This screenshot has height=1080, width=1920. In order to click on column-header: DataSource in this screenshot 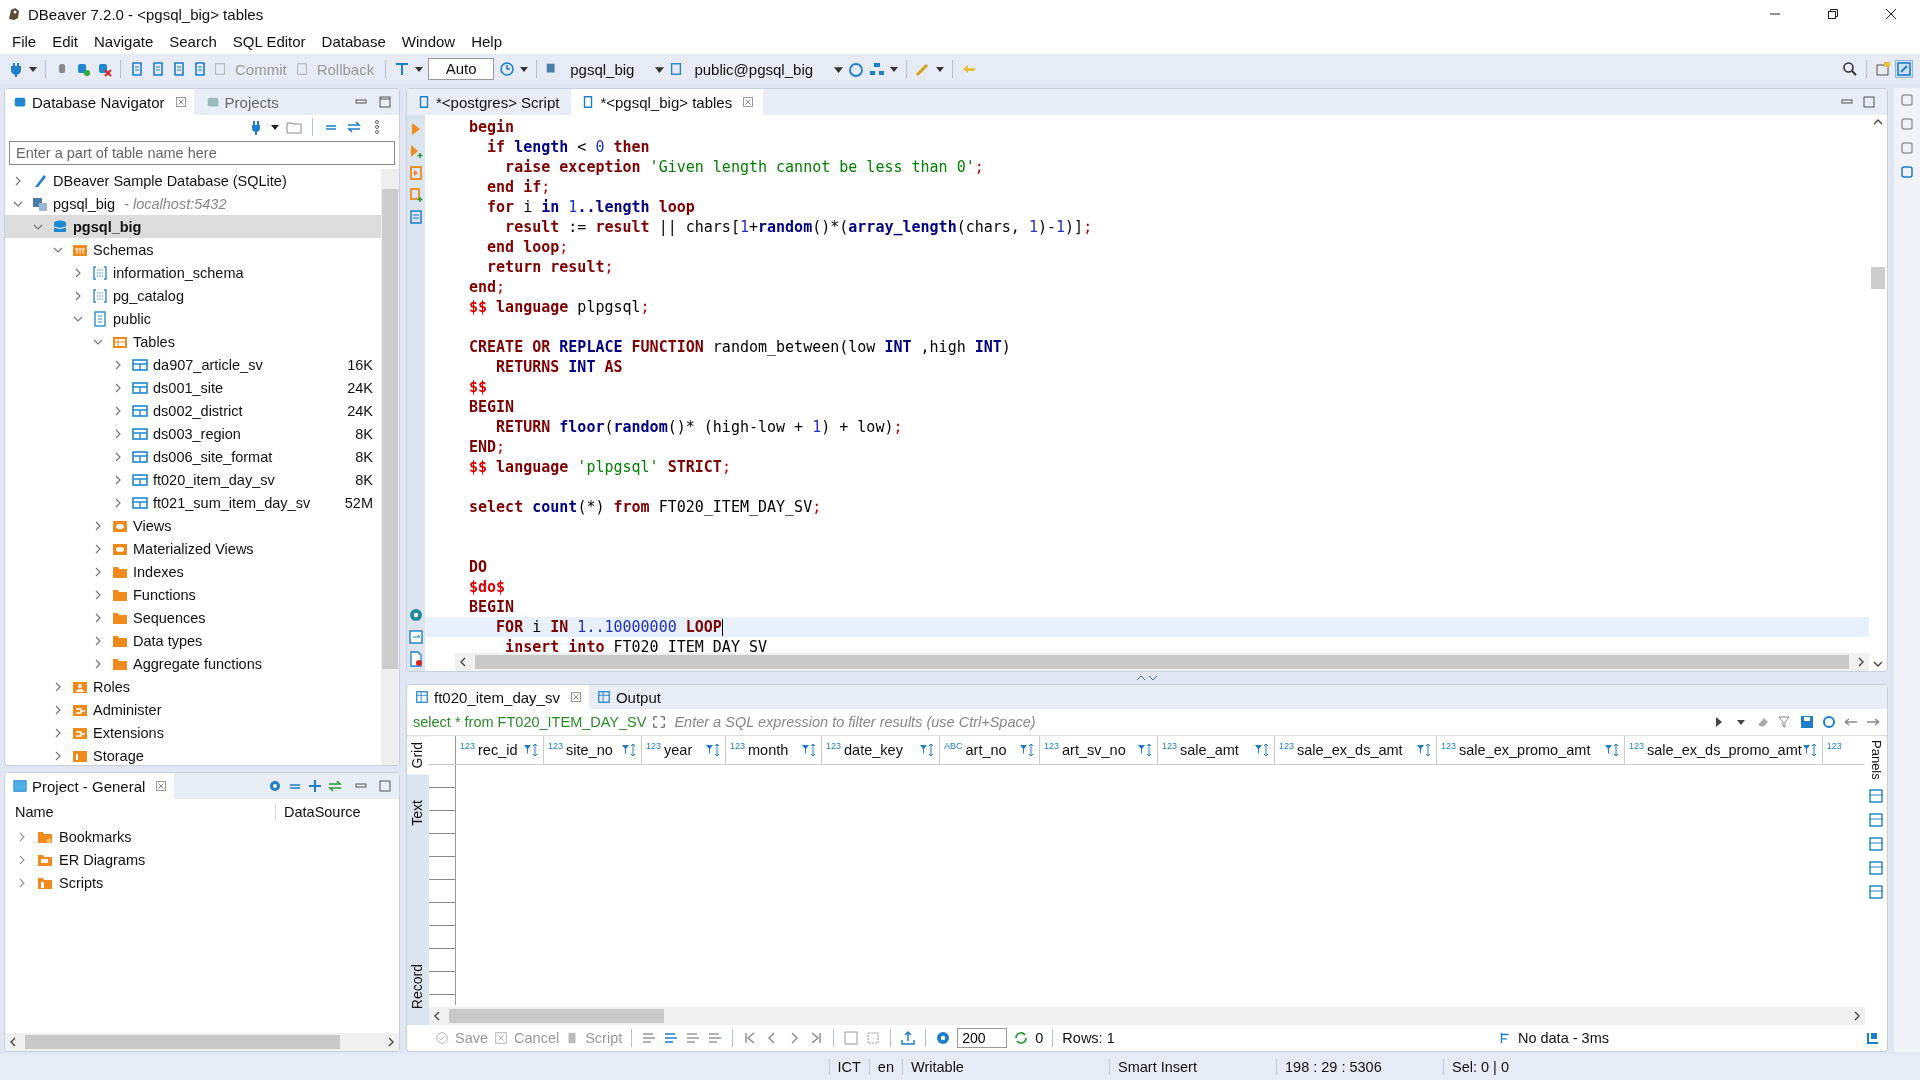, I will do `click(318, 812)`.